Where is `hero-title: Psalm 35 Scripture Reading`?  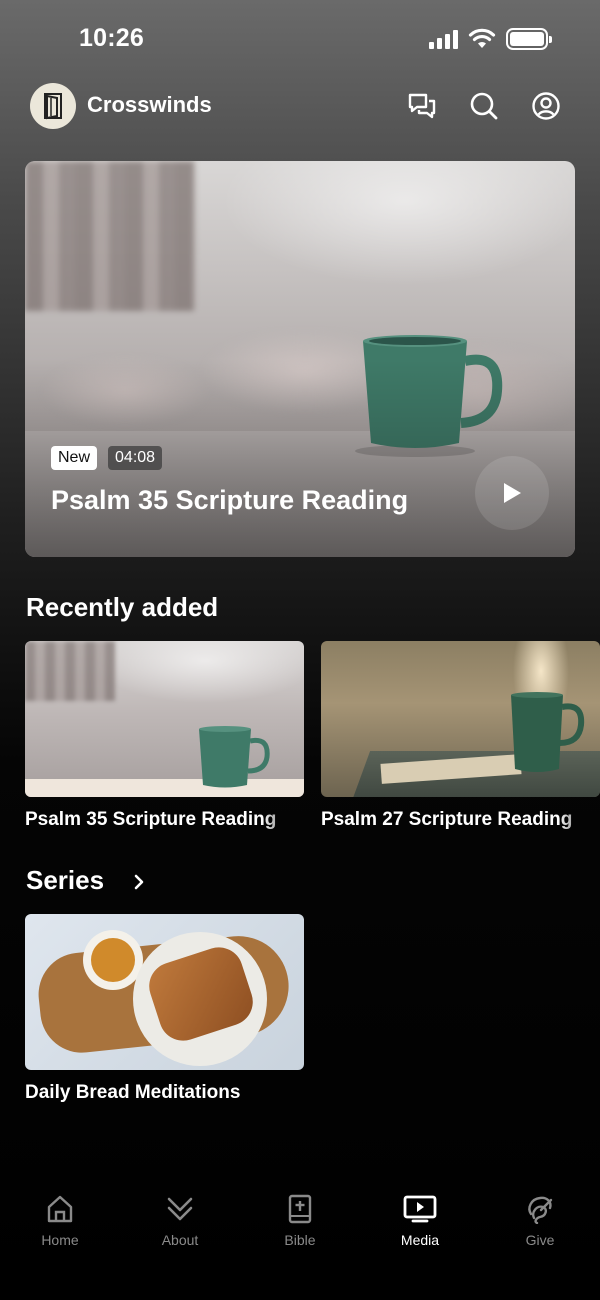 hero-title: Psalm 35 Scripture Reading is located at coordinates (230, 500).